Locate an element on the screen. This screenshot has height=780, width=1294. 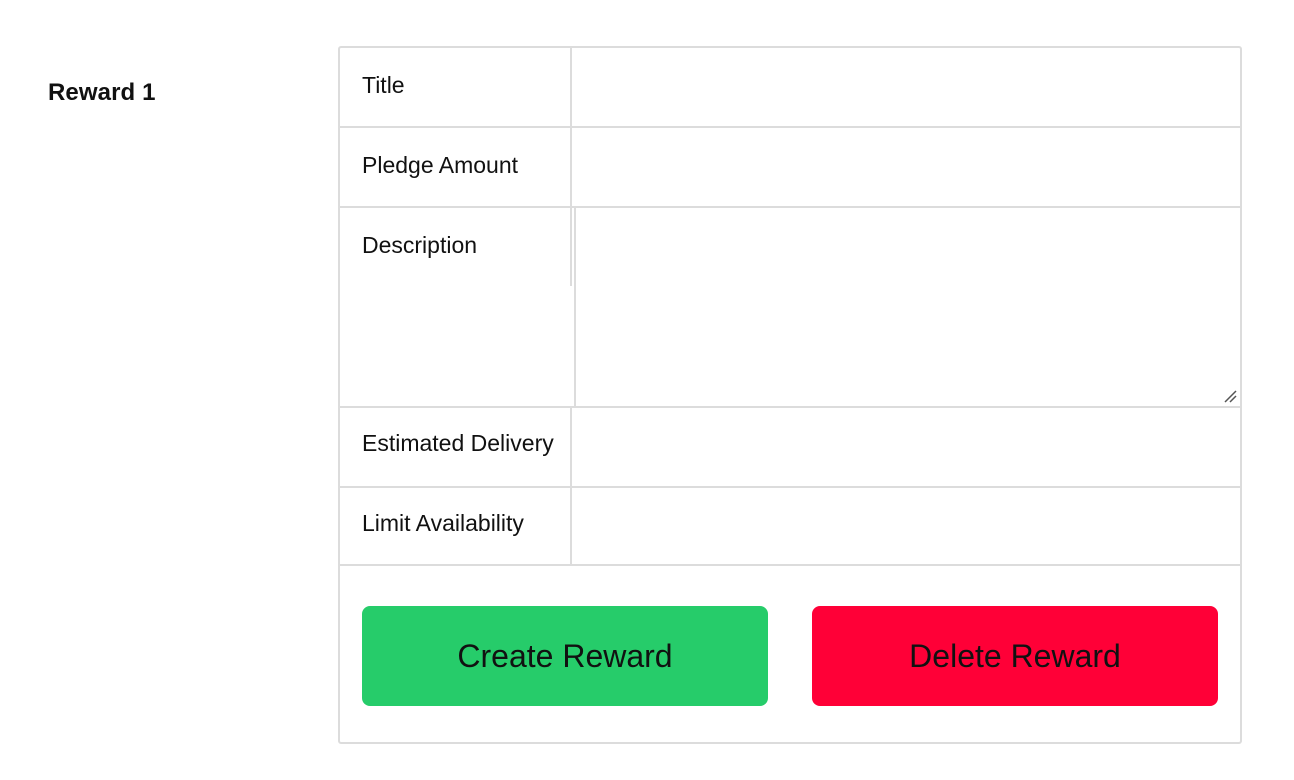
field-label-pledge-amount: Pledge Amount is located at coordinates (456, 167).